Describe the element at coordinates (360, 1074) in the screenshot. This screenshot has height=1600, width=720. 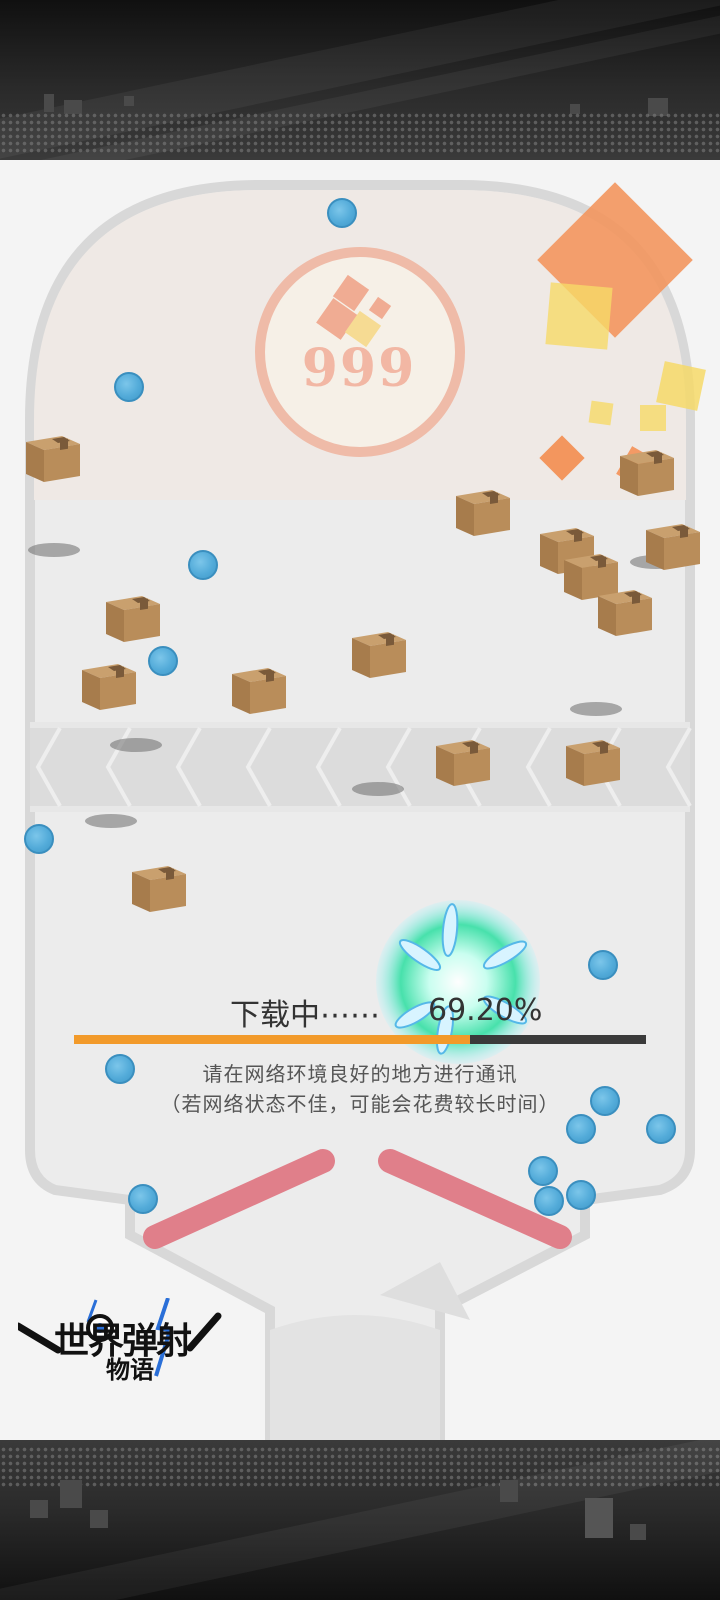
I see `network-notice-line1: 请在网络环境良好的地方进行通讯` at that location.